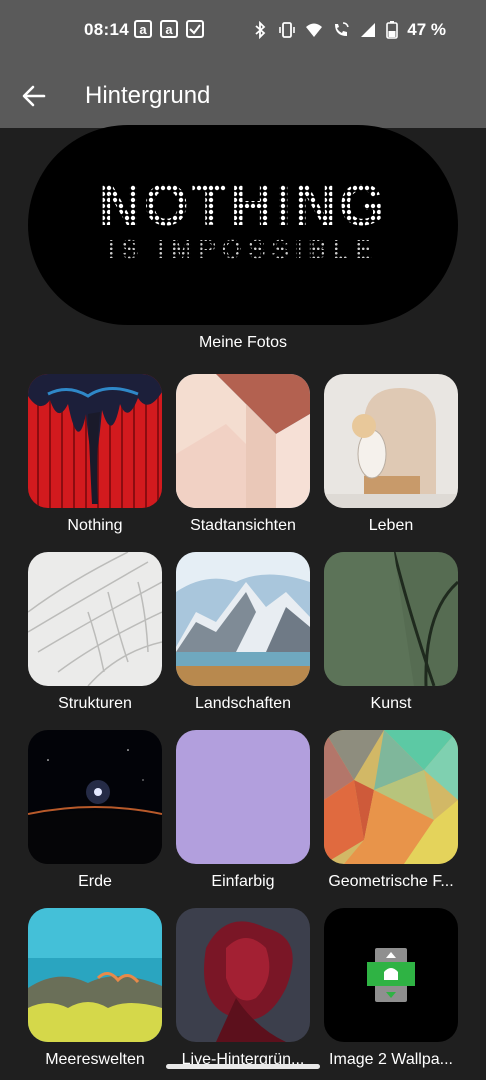 This screenshot has width=486, height=1080. What do you see at coordinates (106, 29) in the screenshot?
I see `status-time: 08:14` at bounding box center [106, 29].